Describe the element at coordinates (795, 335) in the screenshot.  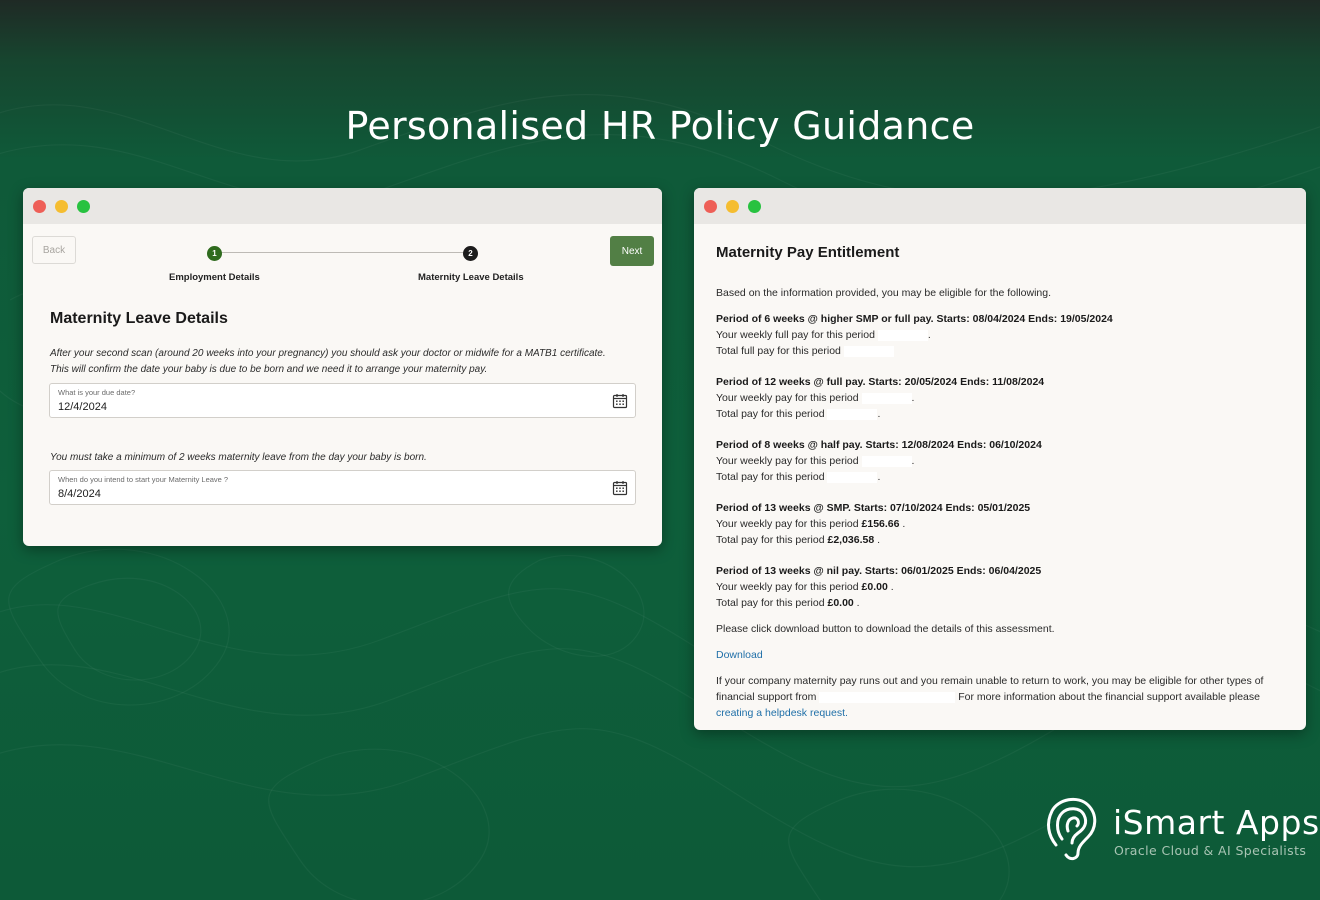
I see `weekly-pay-label: Your weekly full pay for this period` at that location.